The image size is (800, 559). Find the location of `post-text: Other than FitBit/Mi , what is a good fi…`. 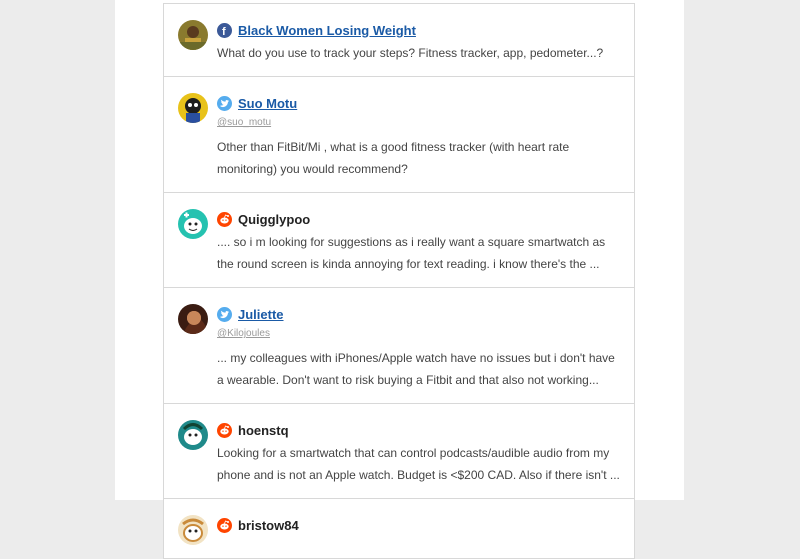

post-text: Other than FitBit/Mi , what is a good fi… is located at coordinates (393, 158).